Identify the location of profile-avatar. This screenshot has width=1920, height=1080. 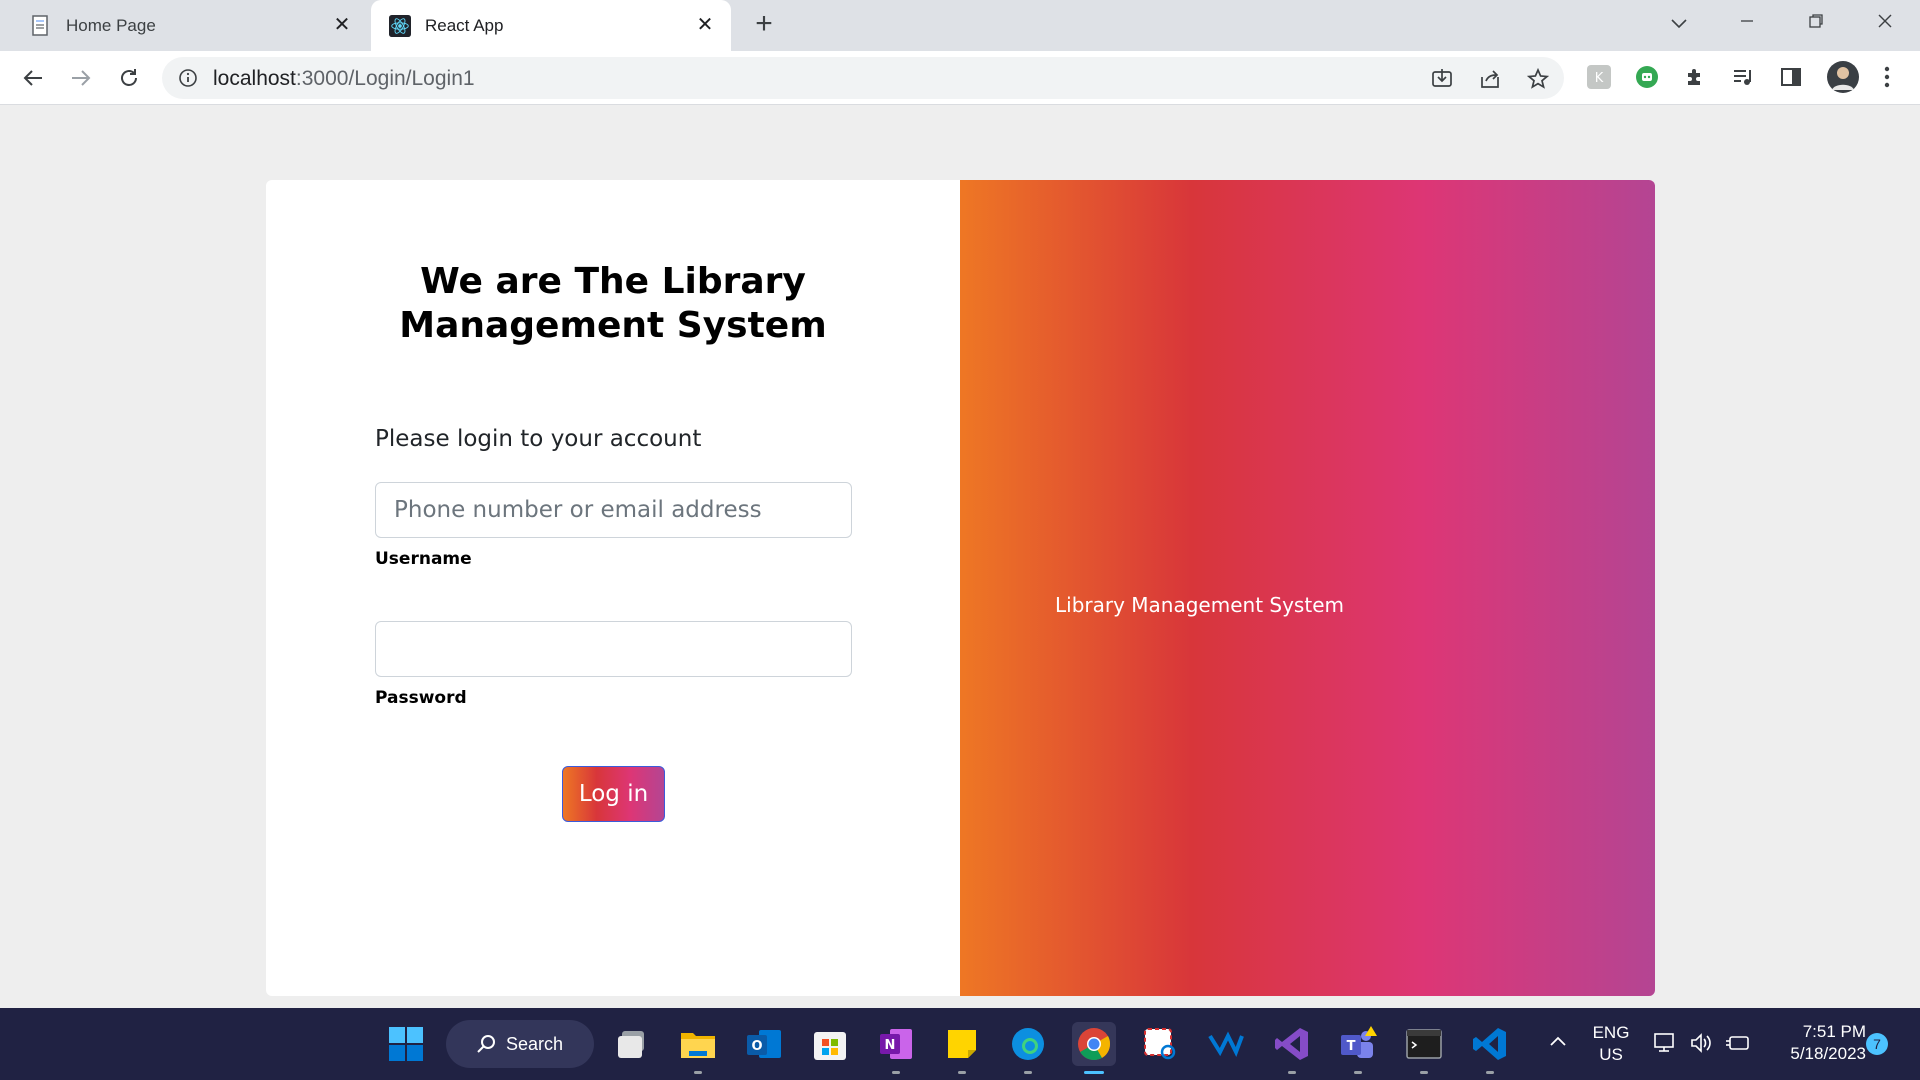
(1843, 77).